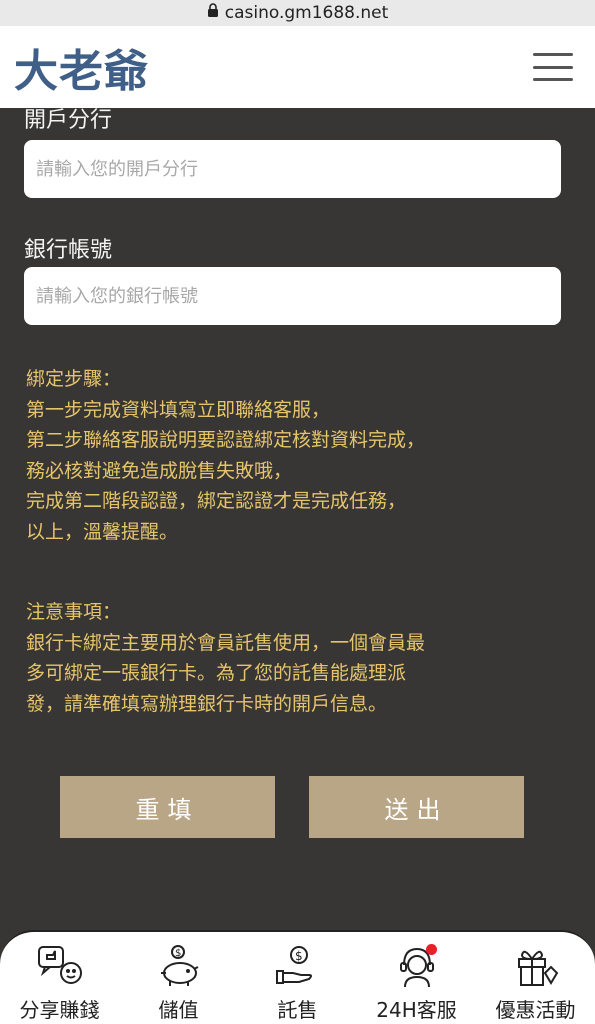 The image size is (595, 1024). What do you see at coordinates (298, 966) in the screenshot?
I see `hand-coin-icon: $` at bounding box center [298, 966].